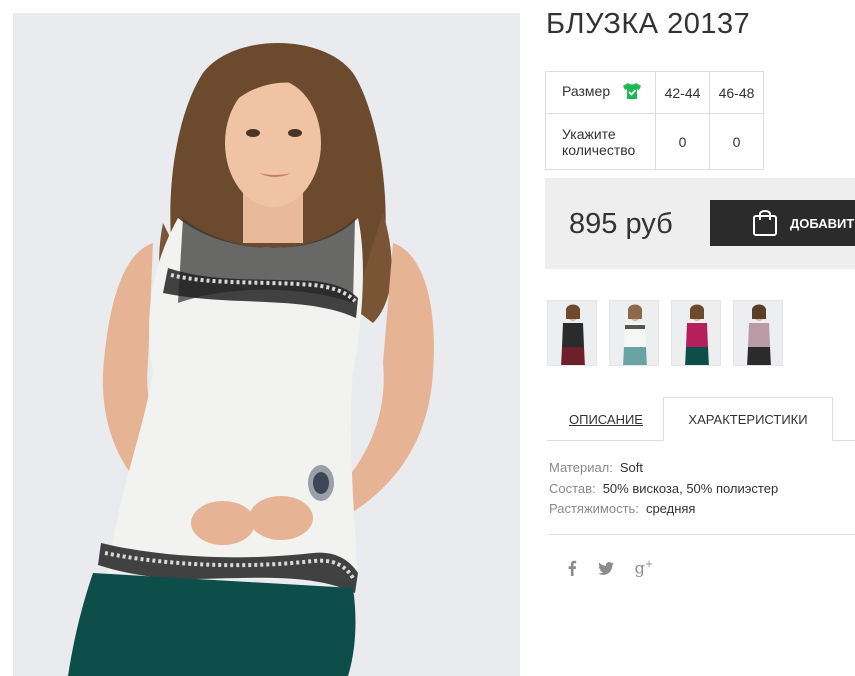  What do you see at coordinates (606, 568) in the screenshot?
I see `twitter-icon` at bounding box center [606, 568].